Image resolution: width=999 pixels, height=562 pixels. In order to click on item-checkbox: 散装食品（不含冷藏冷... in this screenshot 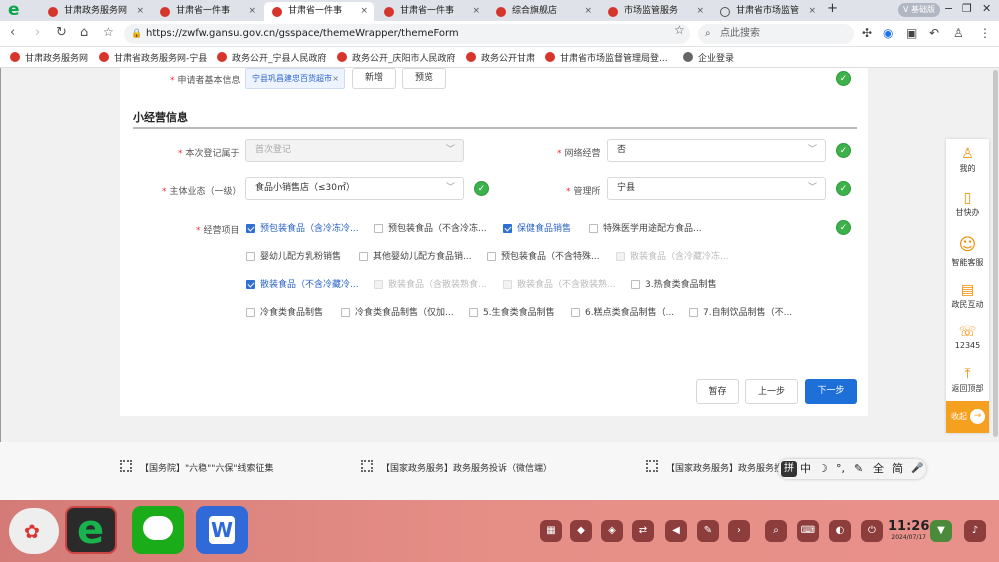, I will do `click(302, 285)`.